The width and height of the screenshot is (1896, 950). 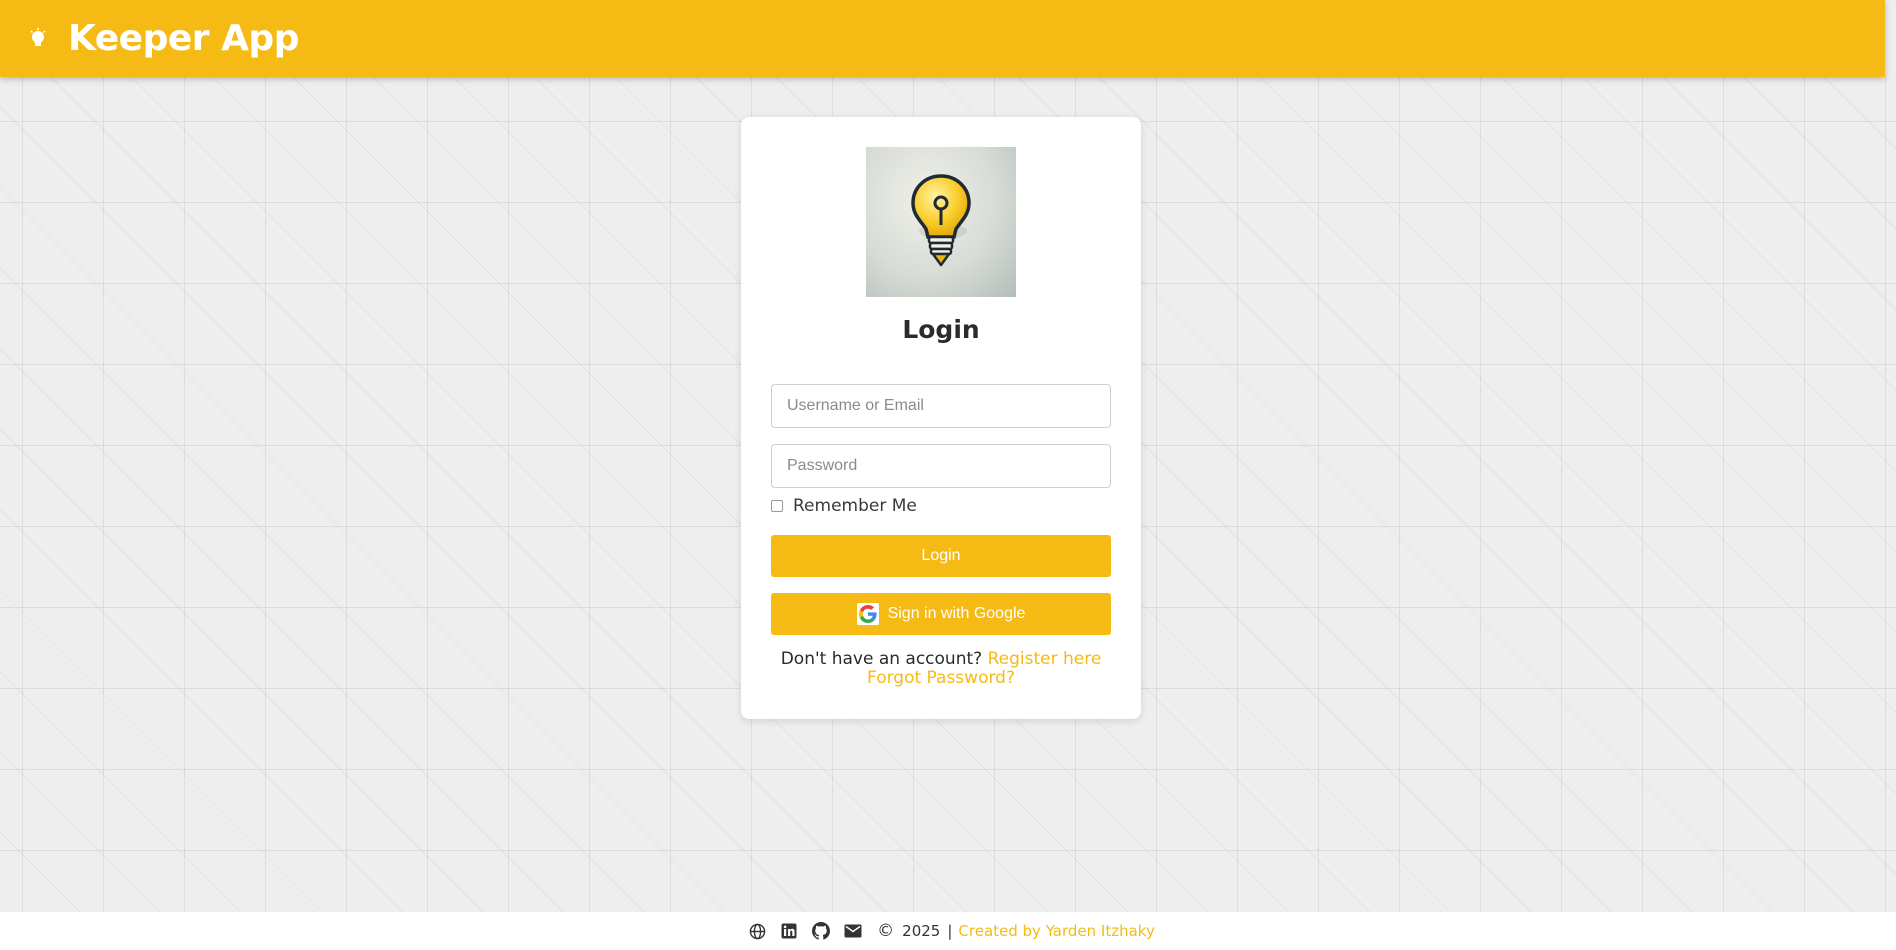 What do you see at coordinates (789, 931) in the screenshot?
I see `linkedin-icon` at bounding box center [789, 931].